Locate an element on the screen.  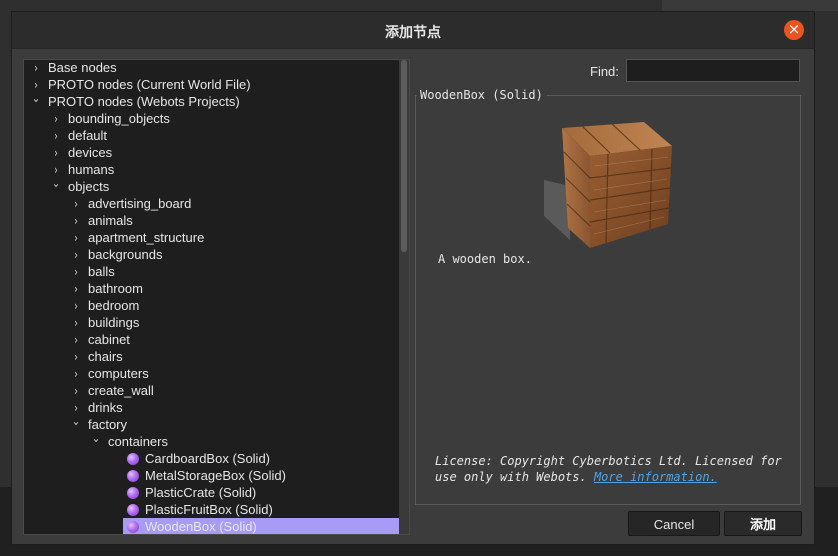
tree-item-label: containers is located at coordinates (138, 441).